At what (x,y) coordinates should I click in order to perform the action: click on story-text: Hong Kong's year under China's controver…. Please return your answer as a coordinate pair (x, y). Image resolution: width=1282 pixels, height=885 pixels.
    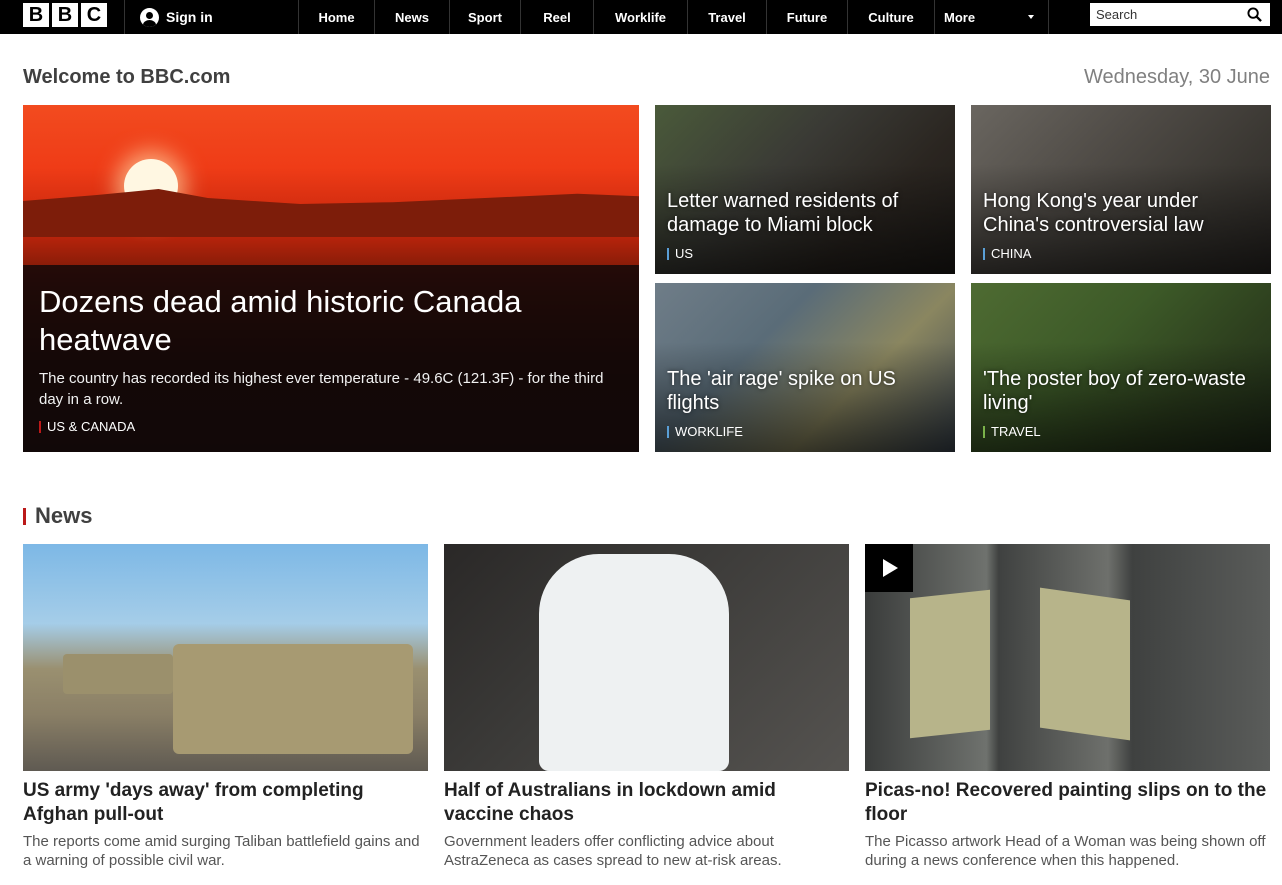
    Looking at the image, I should click on (1122, 225).